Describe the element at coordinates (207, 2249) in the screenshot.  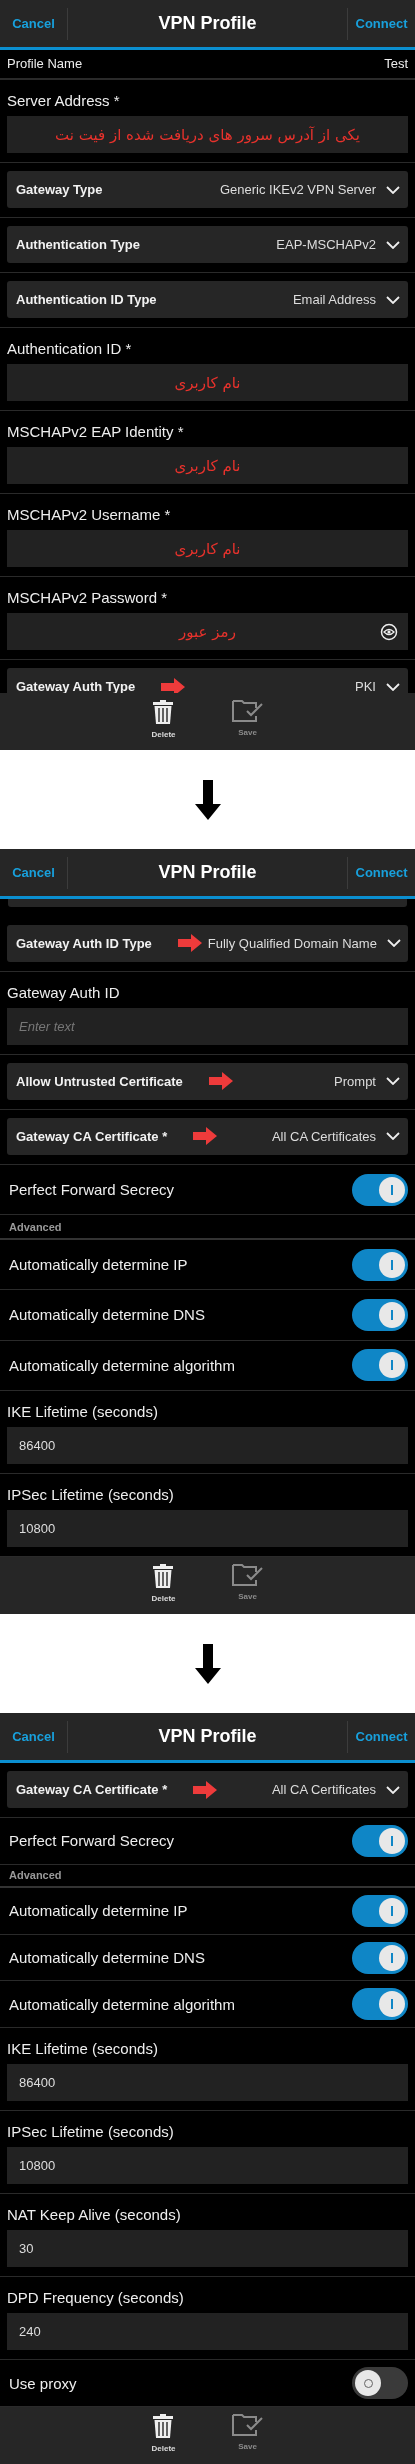
I see `input-field: 30` at that location.